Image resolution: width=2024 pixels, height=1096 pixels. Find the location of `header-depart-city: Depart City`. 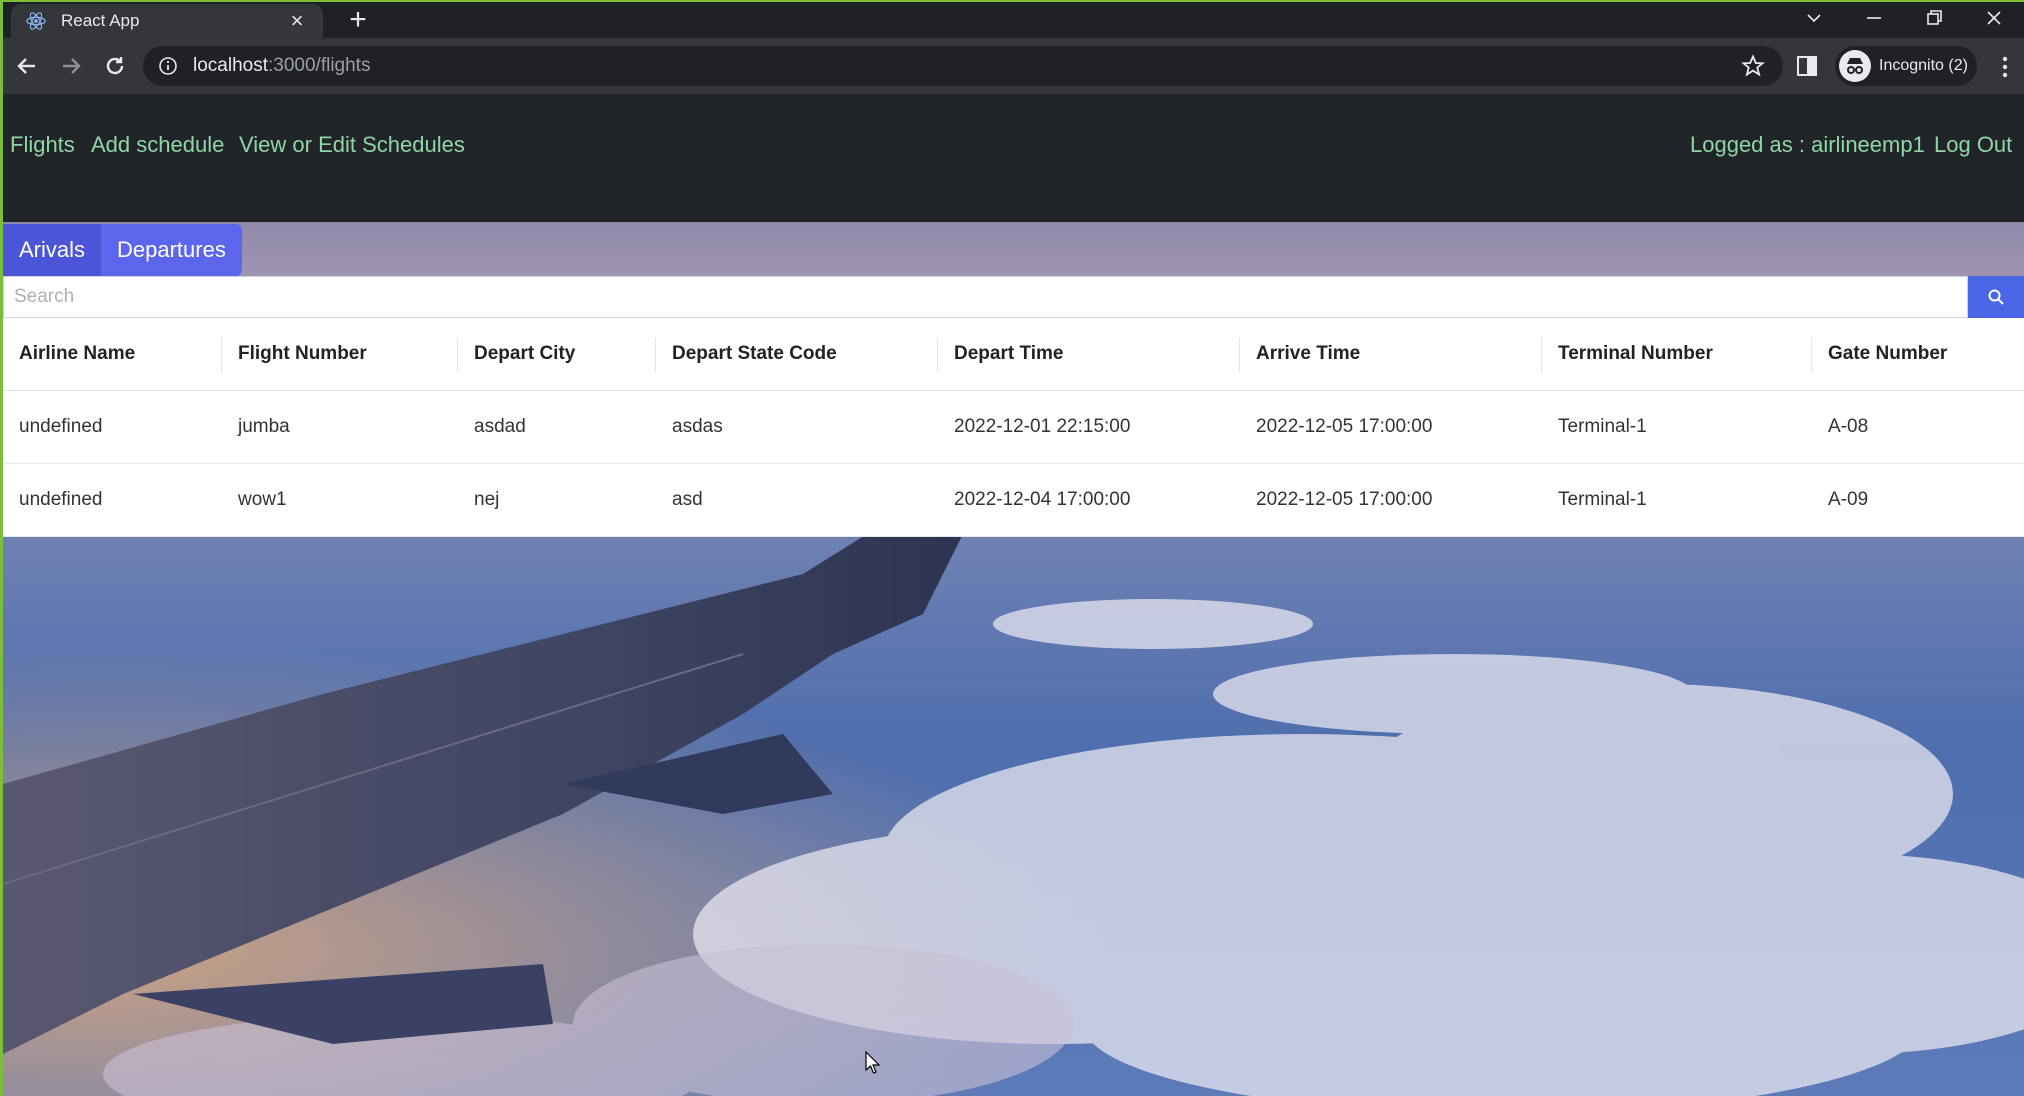

header-depart-city: Depart City is located at coordinates (557, 354).